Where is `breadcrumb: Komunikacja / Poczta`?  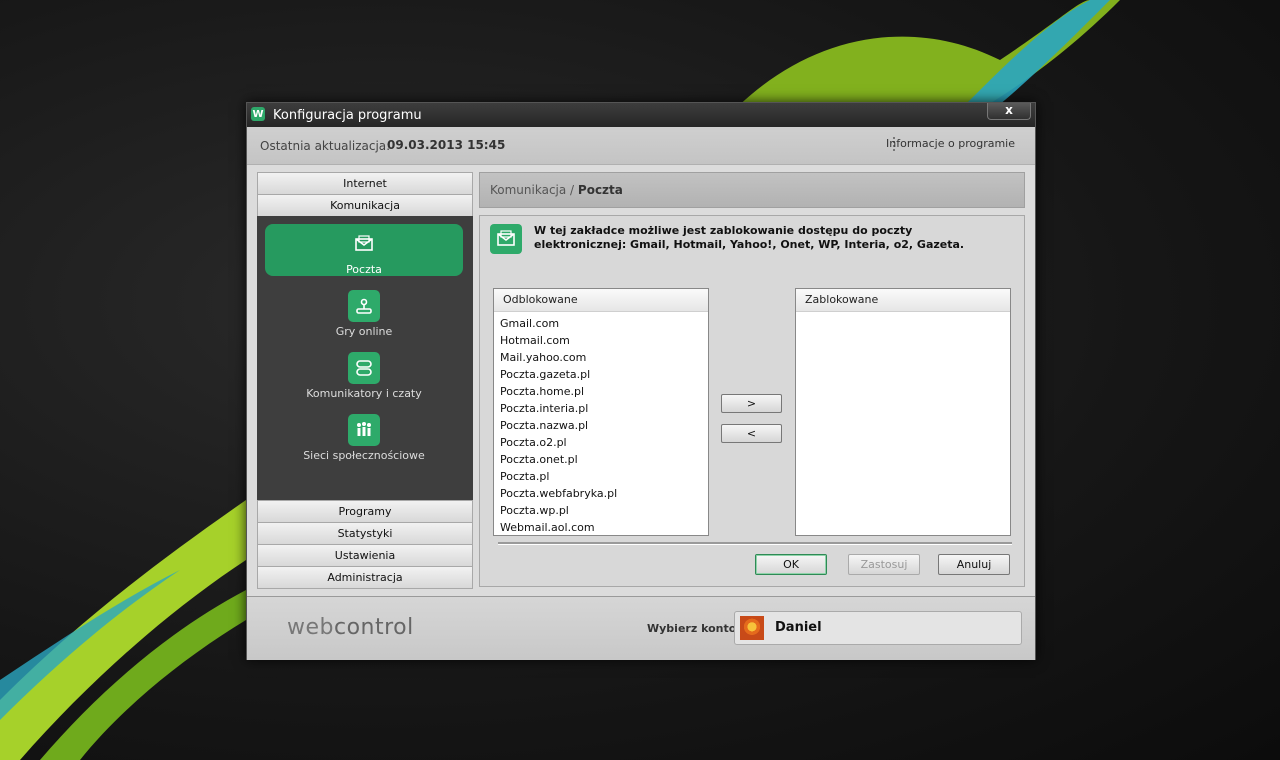 breadcrumb: Komunikacja / Poczta is located at coordinates (752, 190).